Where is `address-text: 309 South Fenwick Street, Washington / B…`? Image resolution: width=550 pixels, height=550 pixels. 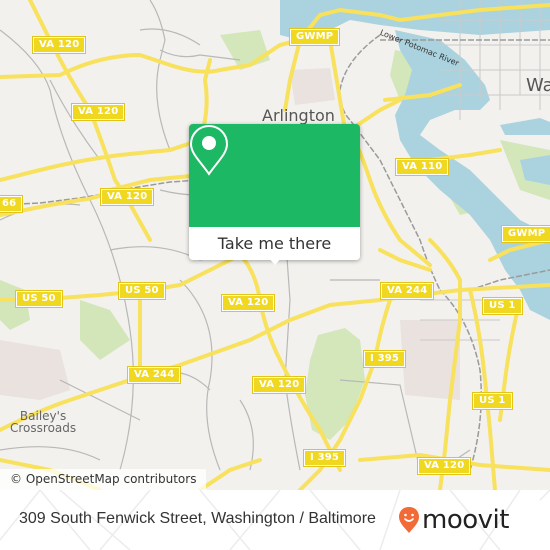
address-text: 309 South Fenwick Street, Washington / B… is located at coordinates (197, 518).